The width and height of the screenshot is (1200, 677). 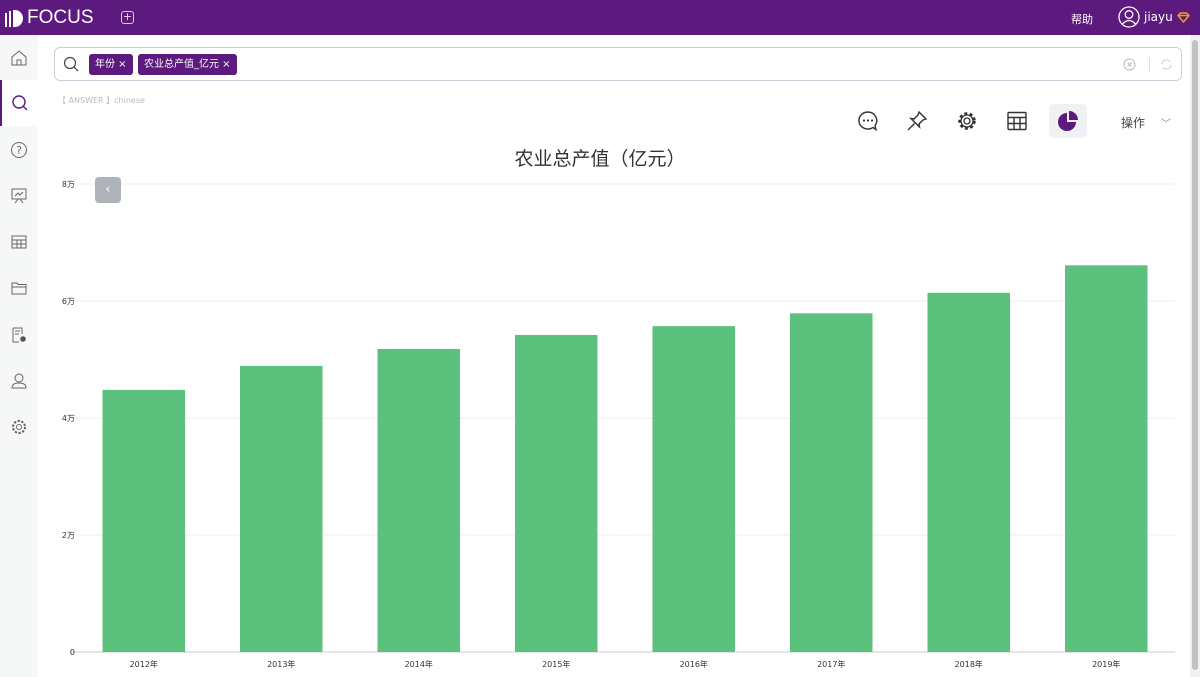 I want to click on x-tick-label: 2015年, so click(x=556, y=664).